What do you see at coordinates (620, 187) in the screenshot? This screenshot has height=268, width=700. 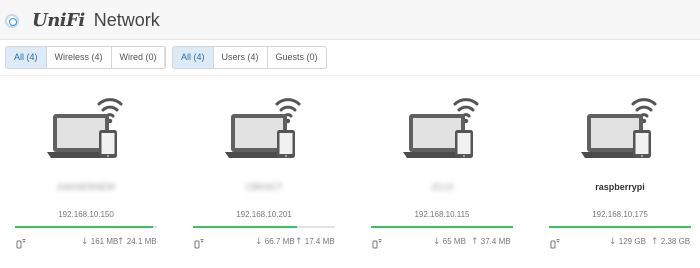 I see `client-name: raspberrypi` at bounding box center [620, 187].